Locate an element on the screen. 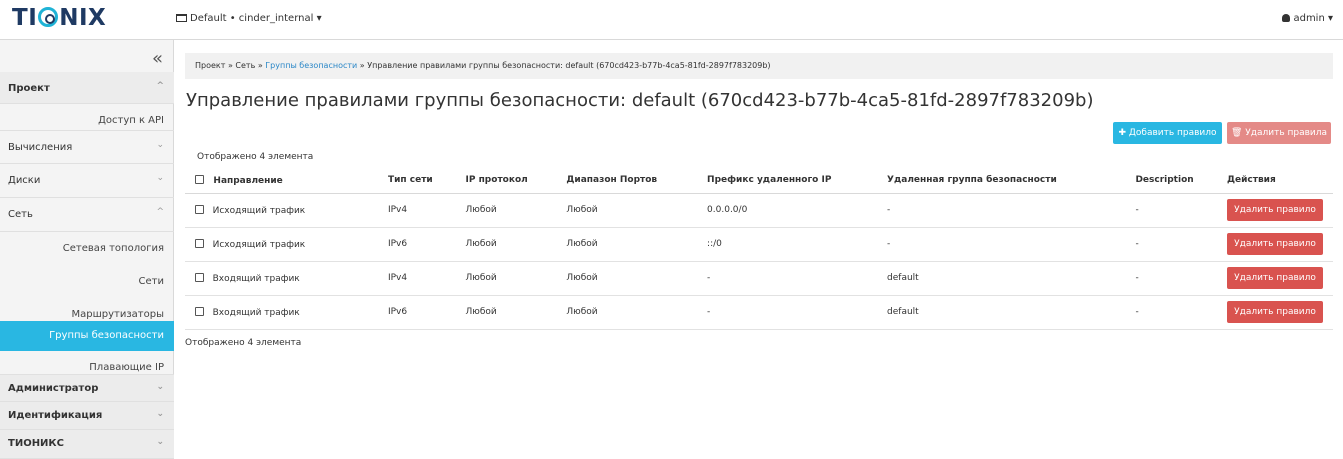 The height and width of the screenshot is (459, 1343). sidebar-item-label: Маршрутизаторы is located at coordinates (117, 314).